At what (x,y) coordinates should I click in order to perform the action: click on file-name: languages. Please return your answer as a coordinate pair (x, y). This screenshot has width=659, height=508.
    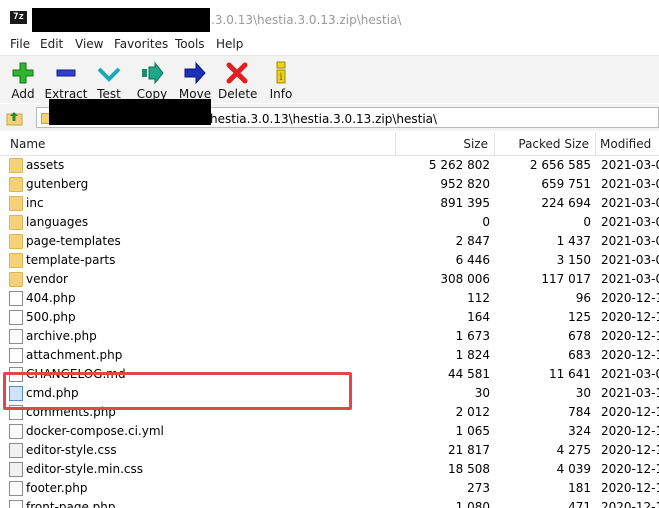
    Looking at the image, I should click on (57, 222).